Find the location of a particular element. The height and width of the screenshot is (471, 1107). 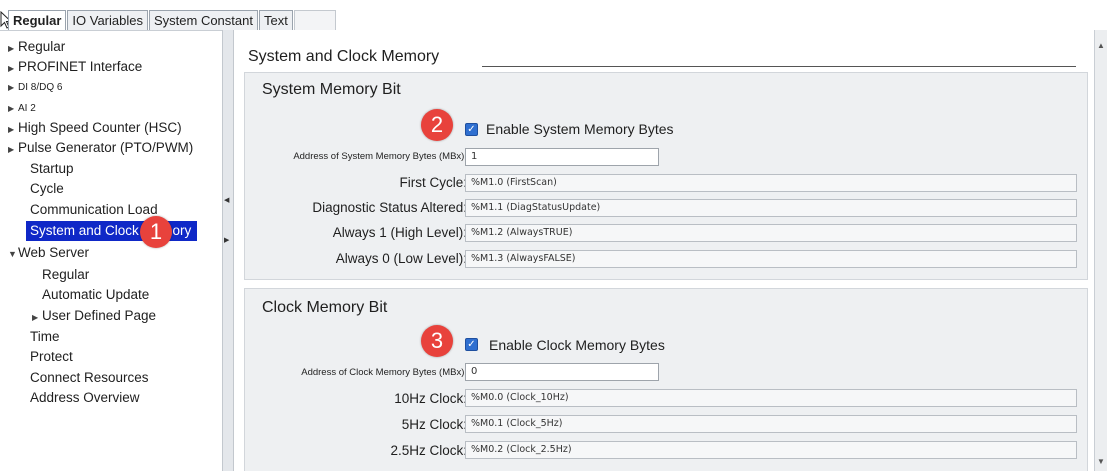

first-cycle-label: First Cycle: is located at coordinates (433, 182).